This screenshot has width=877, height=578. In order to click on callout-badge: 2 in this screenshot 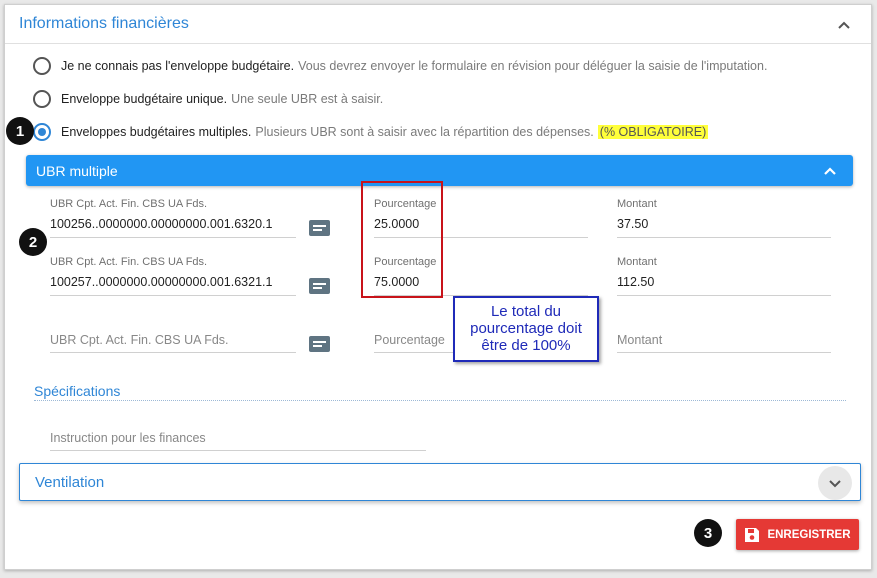, I will do `click(33, 242)`.